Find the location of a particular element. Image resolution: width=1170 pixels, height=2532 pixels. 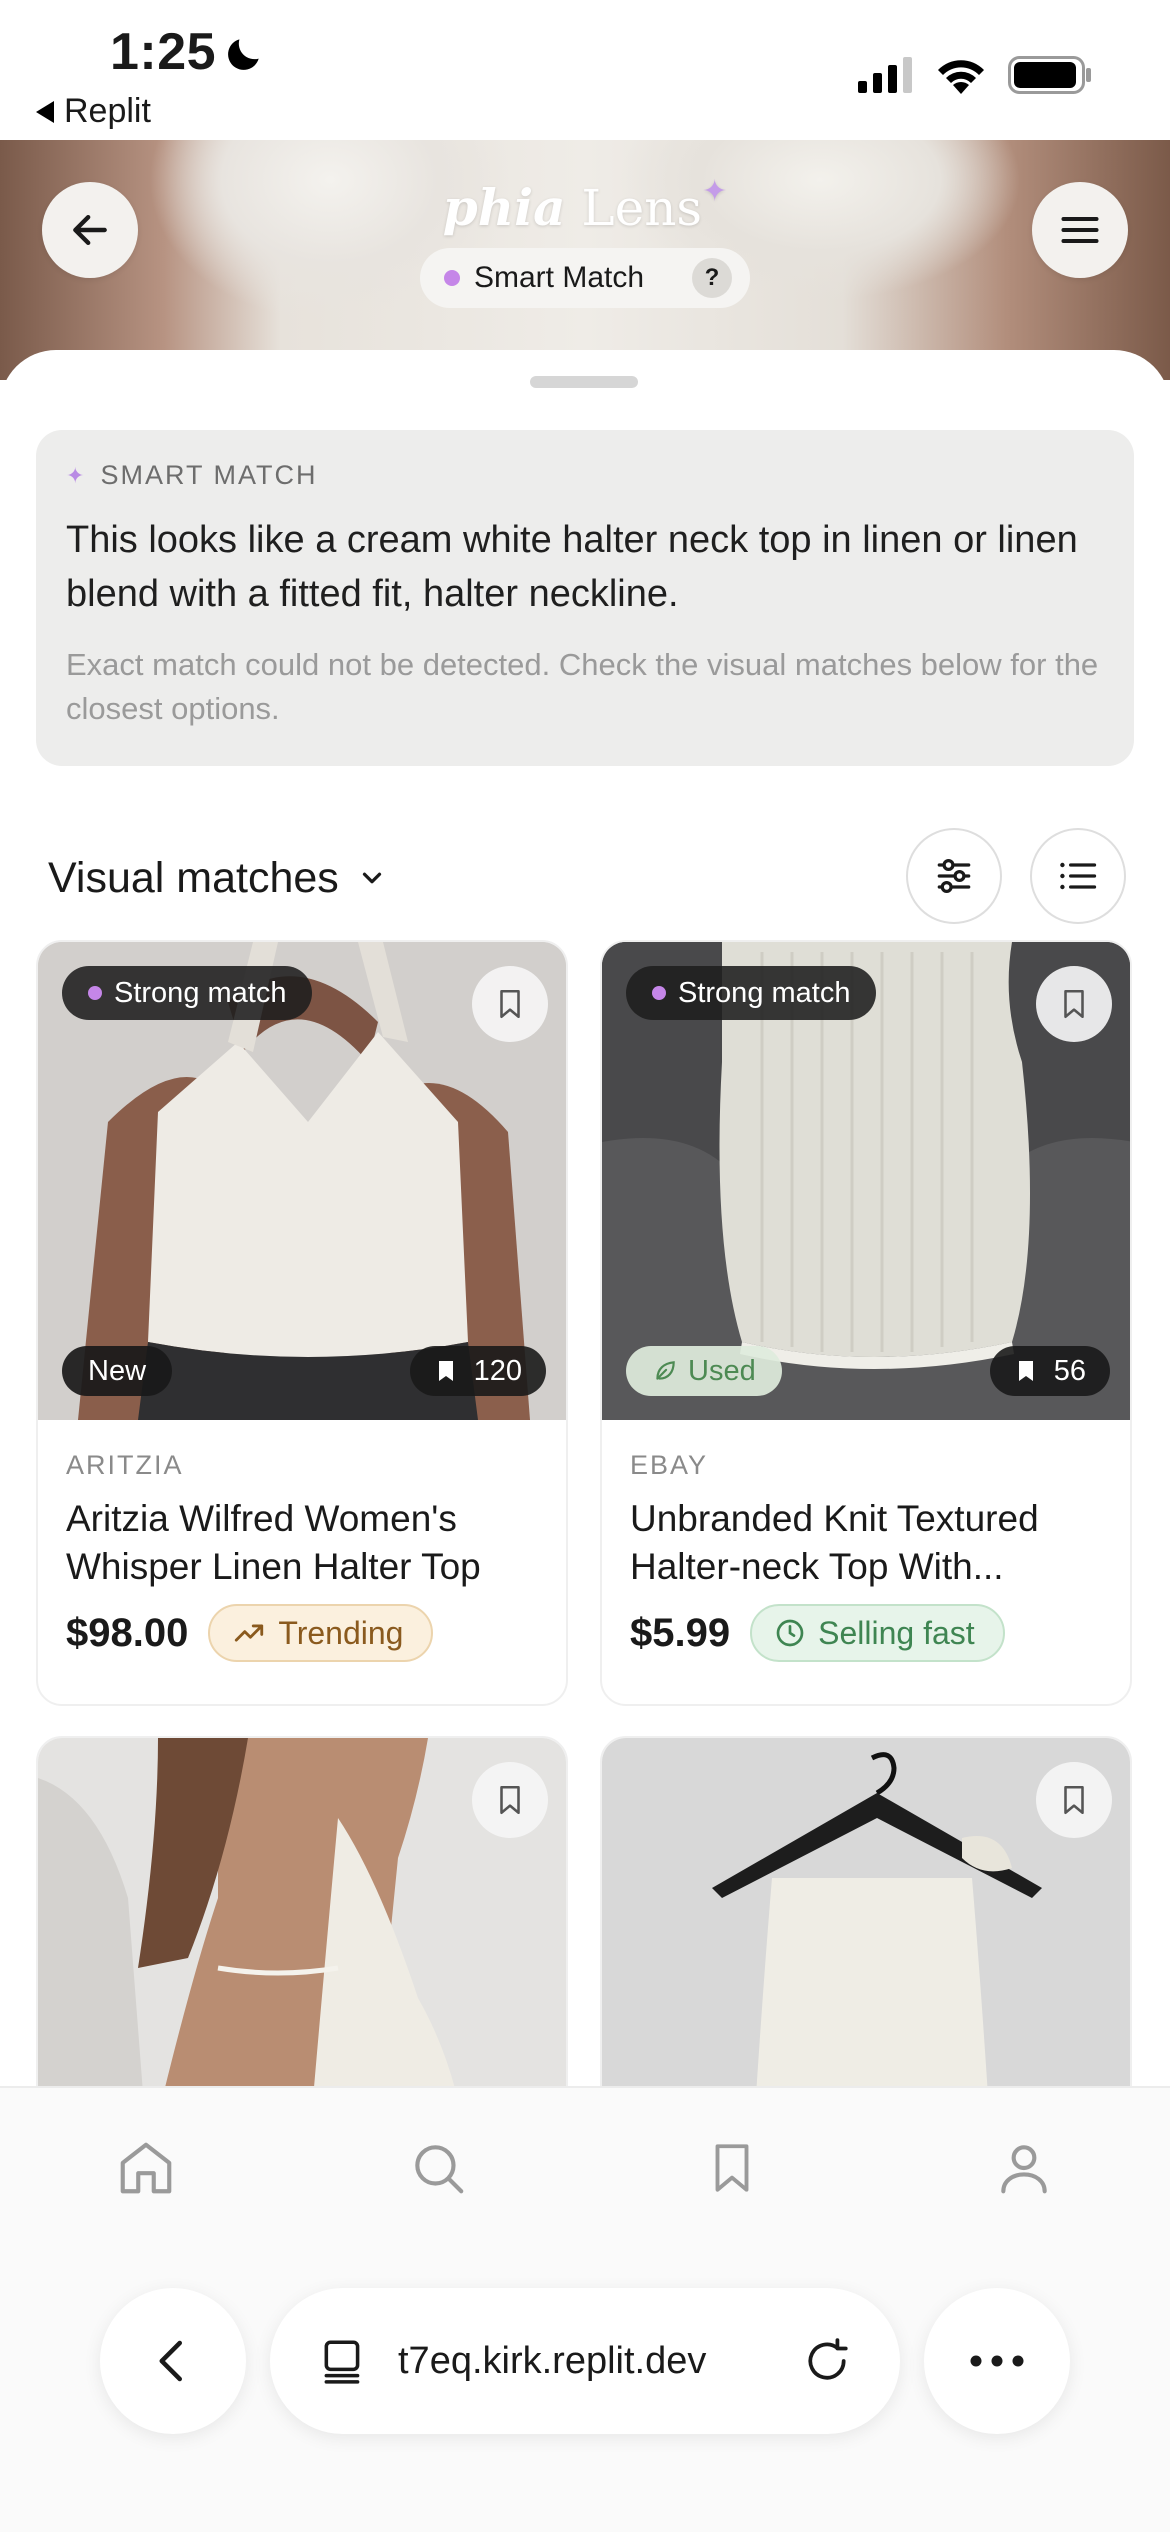

trending-up-icon is located at coordinates (249, 1633).